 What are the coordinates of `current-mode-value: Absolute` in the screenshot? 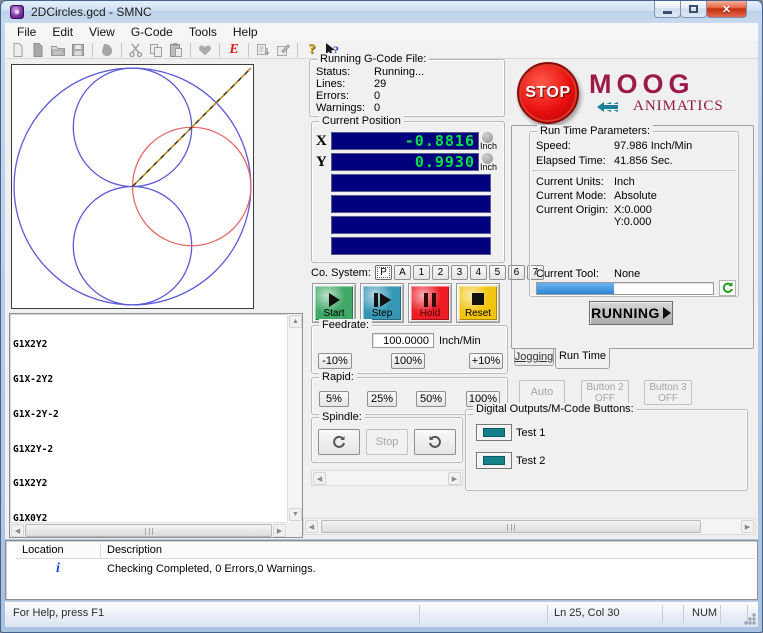 It's located at (635, 196).